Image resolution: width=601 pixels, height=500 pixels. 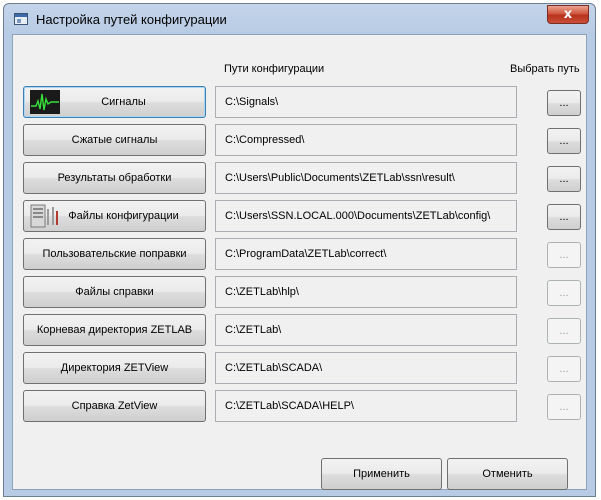 I want to click on path-field: C:\ProgramData\ZETLab\correct\, so click(x=366, y=254).